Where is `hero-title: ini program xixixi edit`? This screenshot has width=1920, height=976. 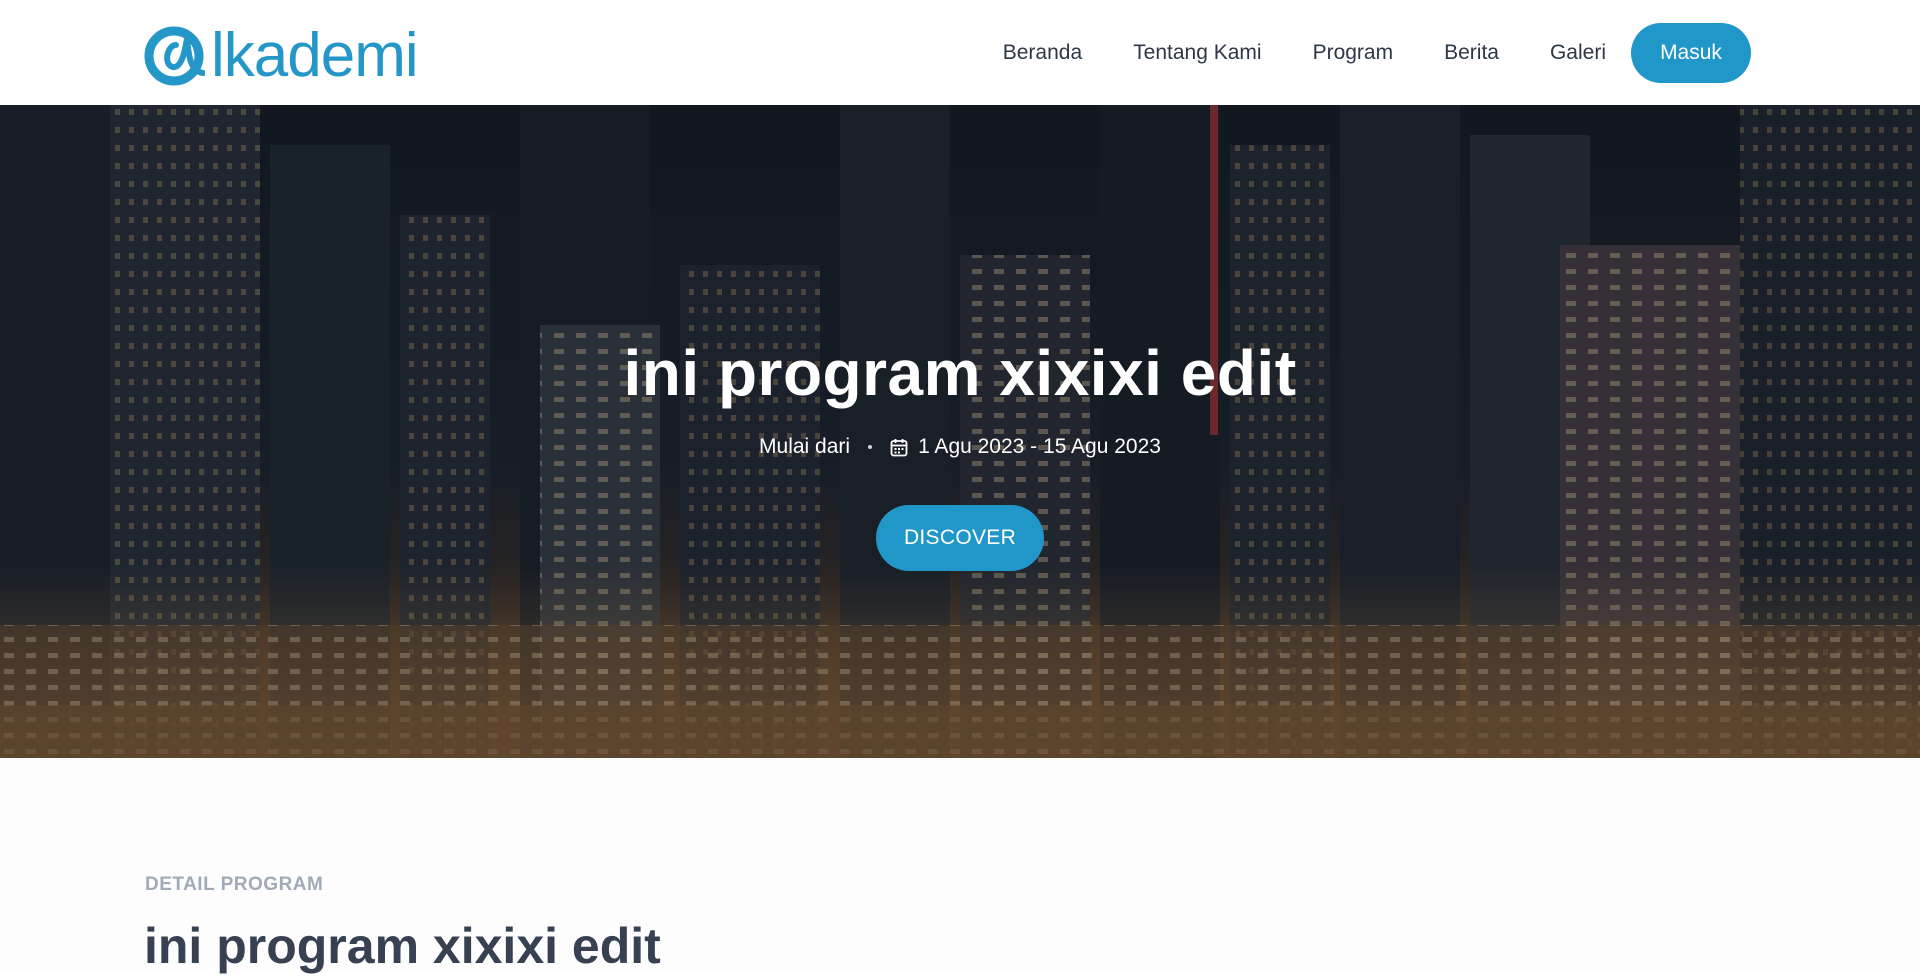 hero-title: ini program xixixi edit is located at coordinates (960, 373).